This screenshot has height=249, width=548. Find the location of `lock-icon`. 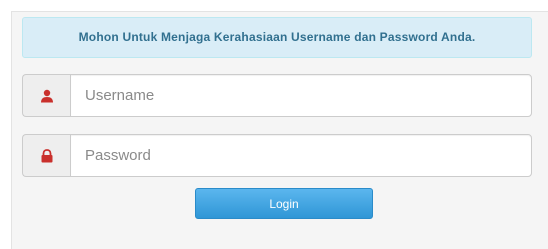

lock-icon is located at coordinates (46, 155).